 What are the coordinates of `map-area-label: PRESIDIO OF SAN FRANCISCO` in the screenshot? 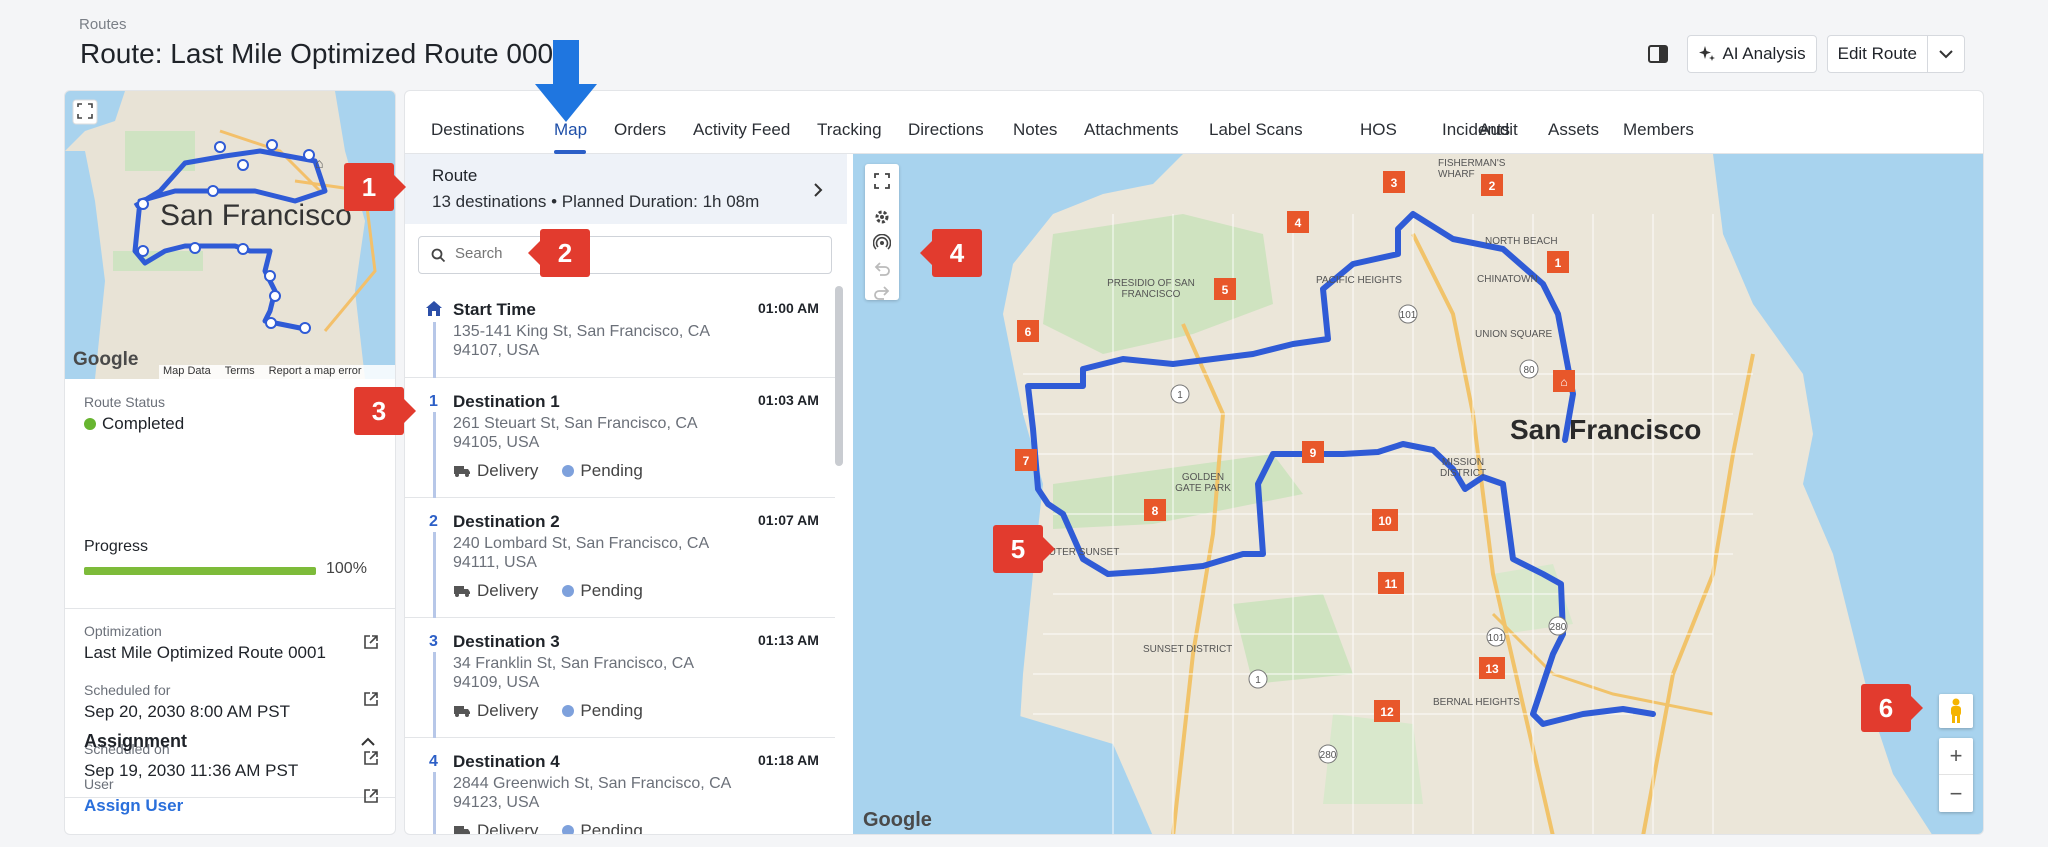 It's located at (1151, 289).